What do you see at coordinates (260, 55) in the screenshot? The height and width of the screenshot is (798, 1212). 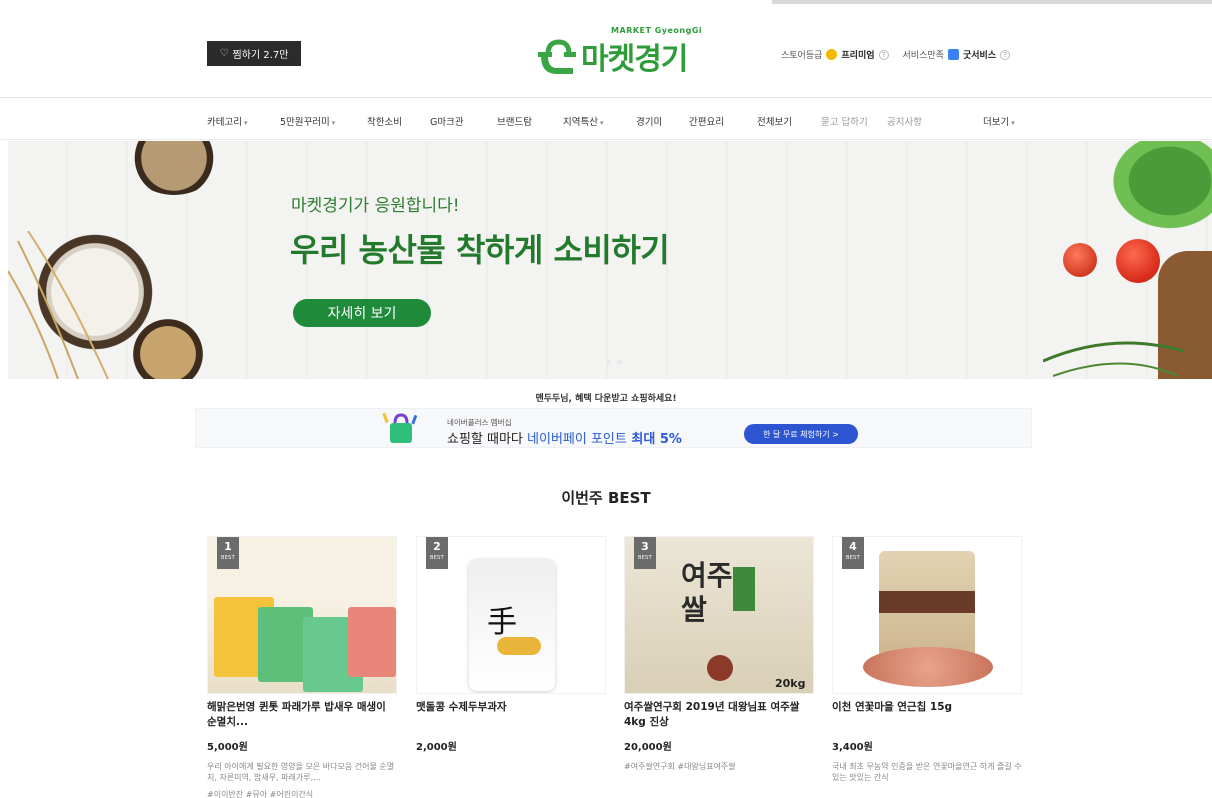 I see `zzim-label: 찜하기 2.7만` at bounding box center [260, 55].